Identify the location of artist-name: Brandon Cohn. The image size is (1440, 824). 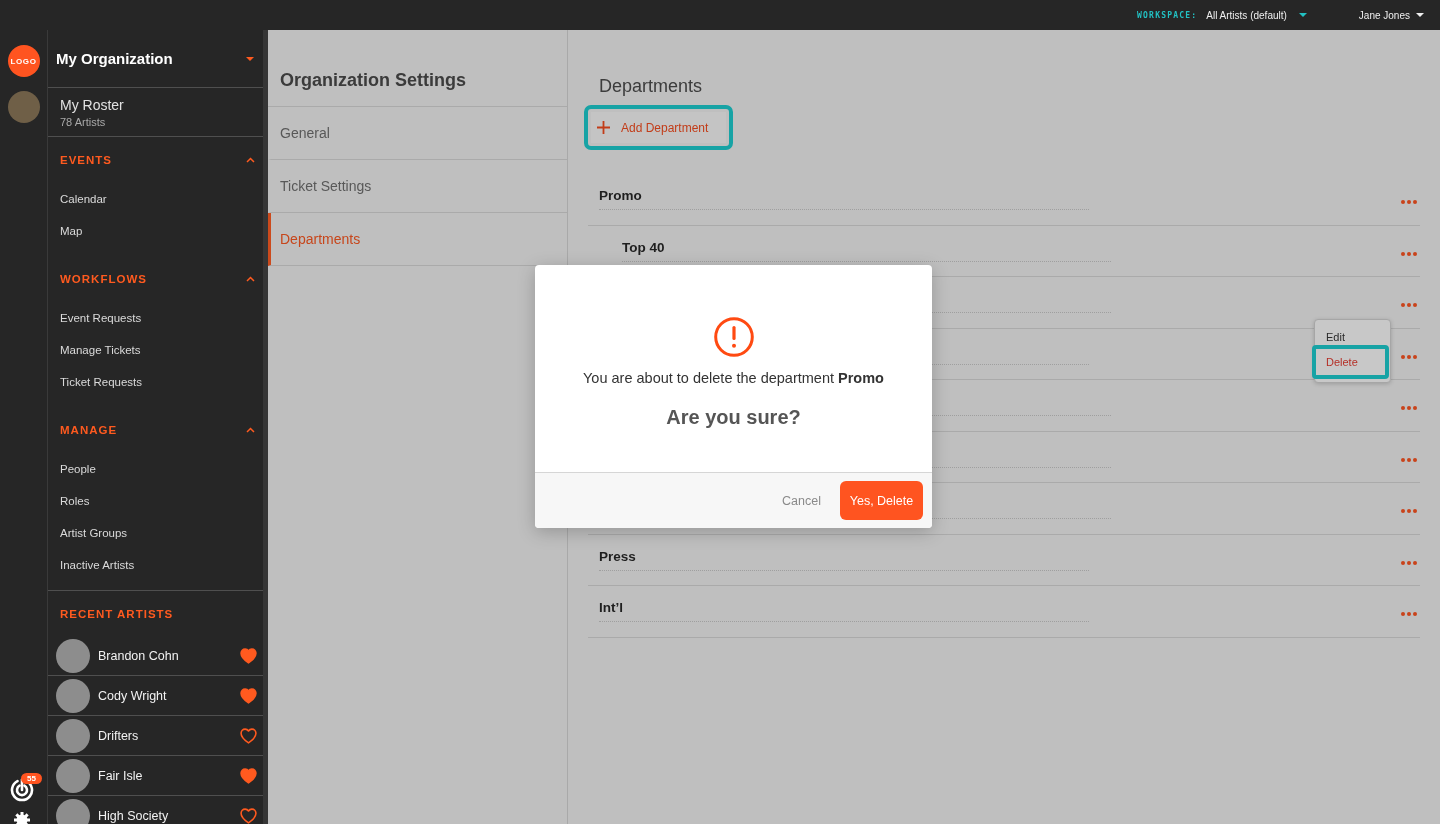
(138, 655).